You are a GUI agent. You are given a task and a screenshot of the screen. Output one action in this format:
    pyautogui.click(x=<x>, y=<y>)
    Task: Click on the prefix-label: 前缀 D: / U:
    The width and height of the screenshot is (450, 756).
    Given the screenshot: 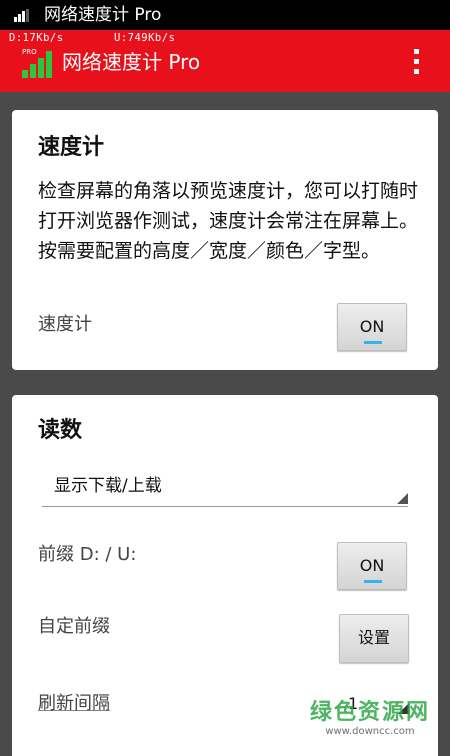 What is the action you would take?
    pyautogui.click(x=87, y=554)
    